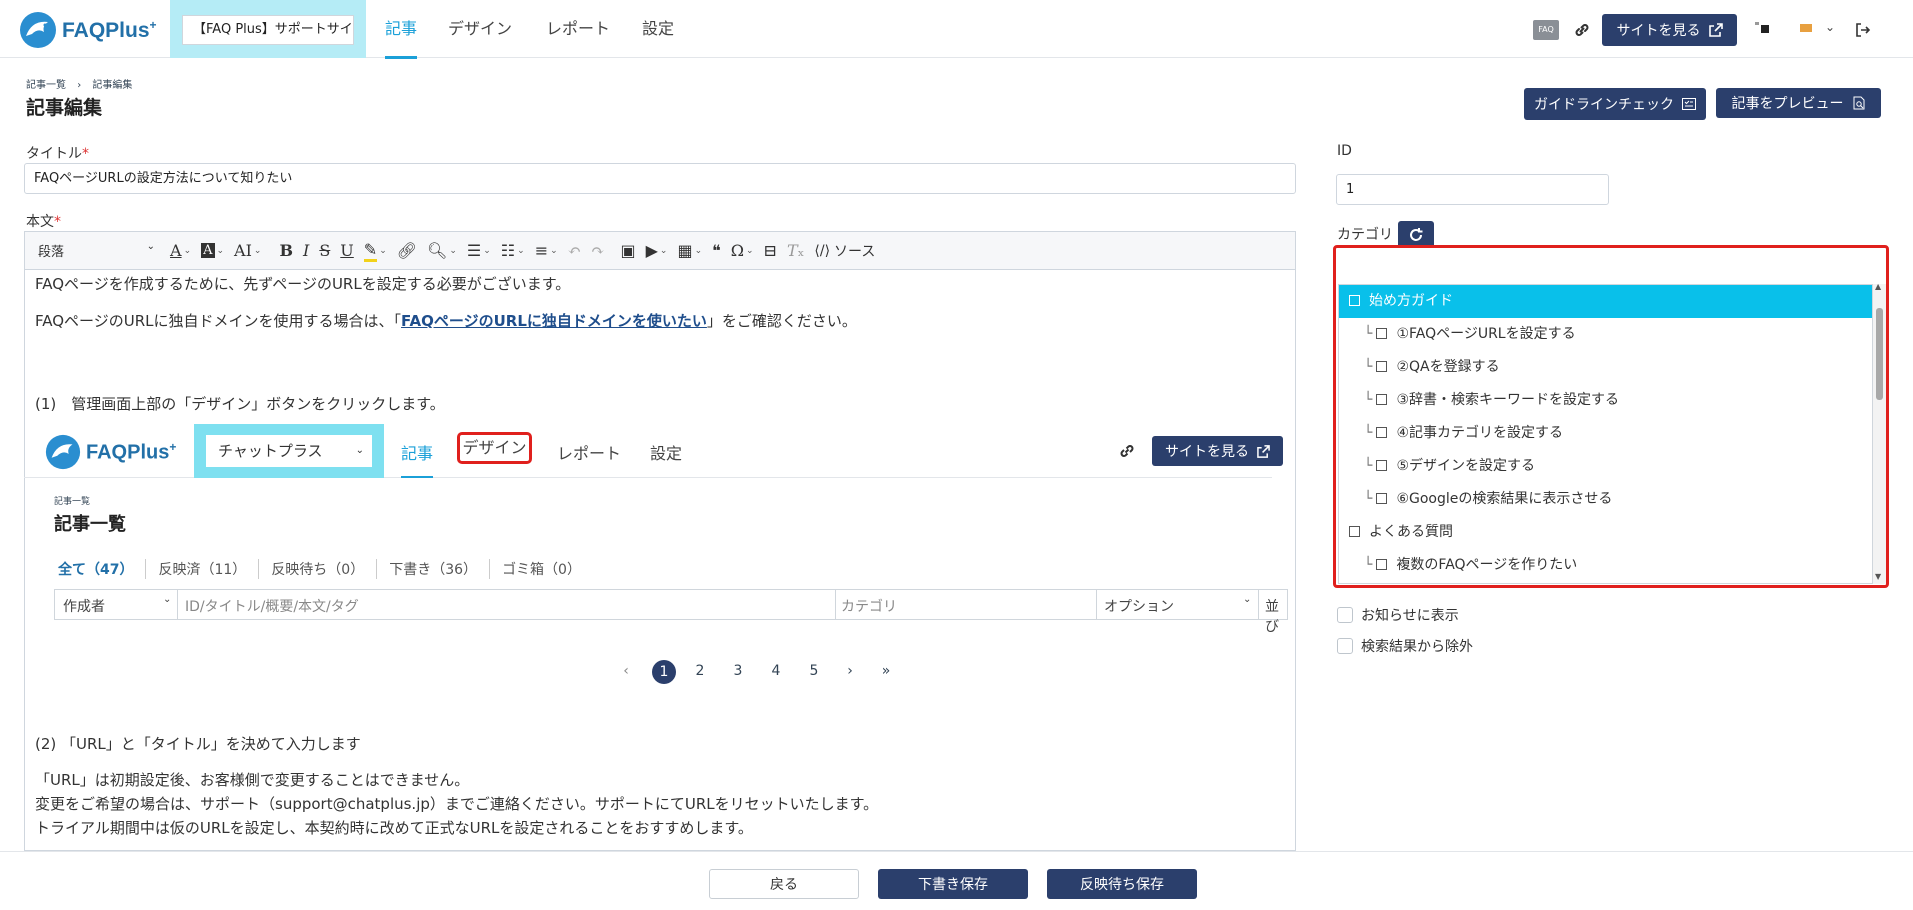  I want to click on category-item: └ ②QAを登録する, so click(1605, 367).